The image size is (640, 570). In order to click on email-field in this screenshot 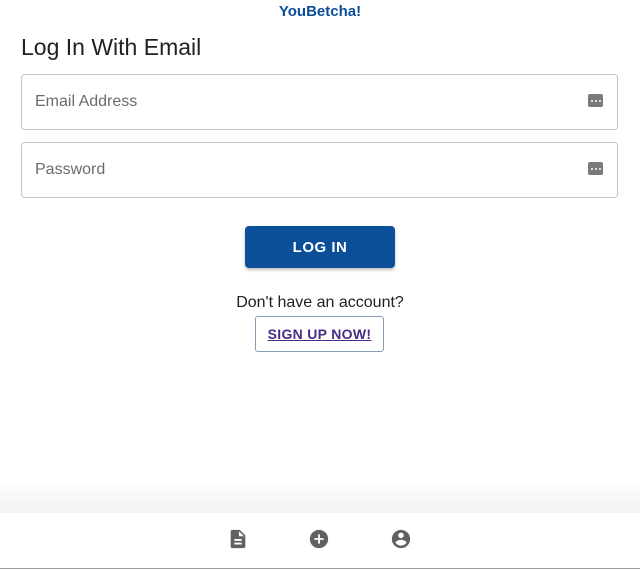, I will do `click(305, 102)`.